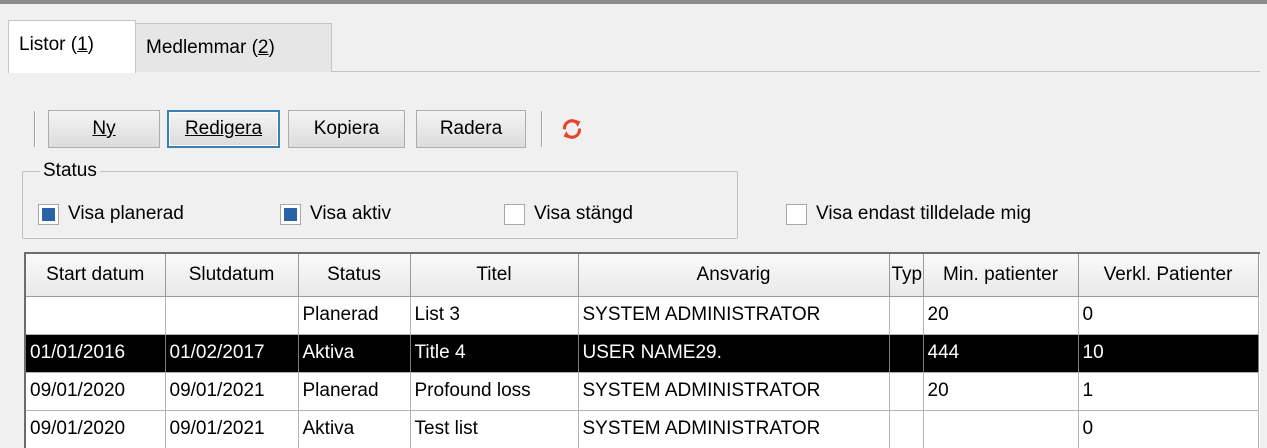 Image resolution: width=1267 pixels, height=448 pixels. I want to click on column-header-owner: Ansvarig, so click(734, 275).